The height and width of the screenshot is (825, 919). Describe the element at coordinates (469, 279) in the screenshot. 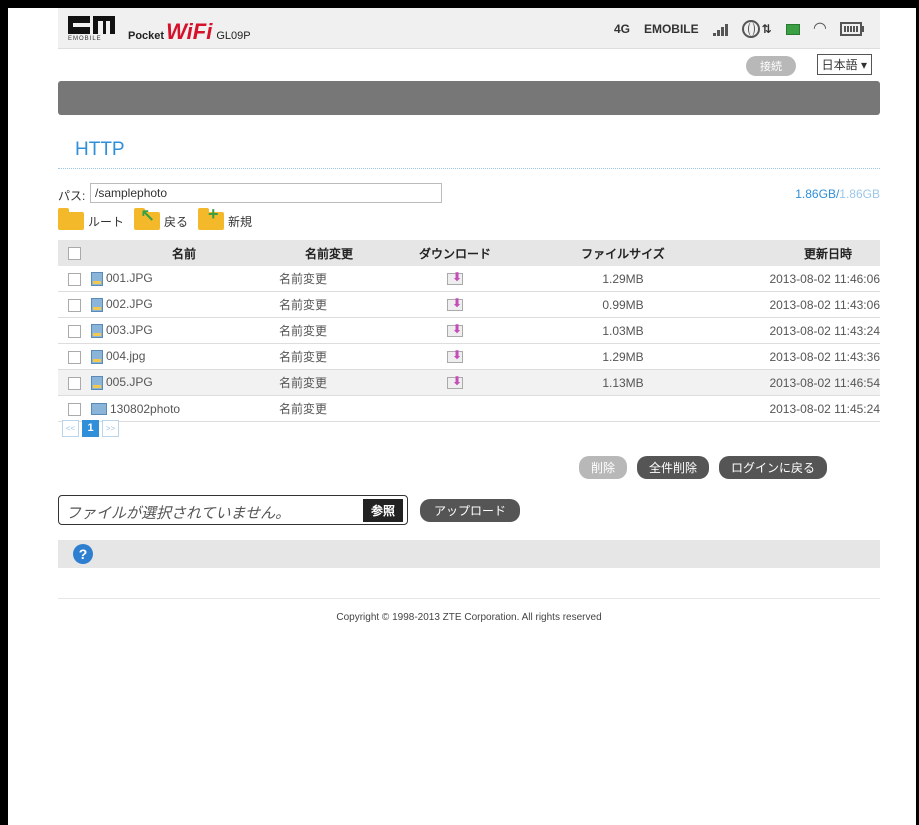

I see `table-row: 001.JPG 名前変更 1.29MB 2013-08-02 11:46:06` at that location.